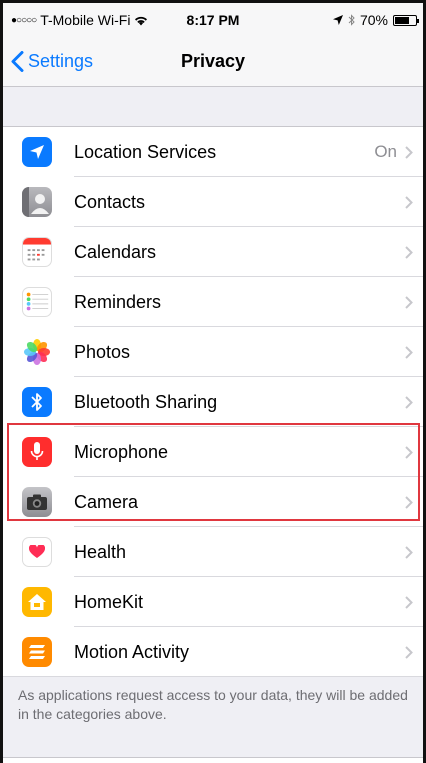  What do you see at coordinates (37, 452) in the screenshot?
I see `microphone-icon` at bounding box center [37, 452].